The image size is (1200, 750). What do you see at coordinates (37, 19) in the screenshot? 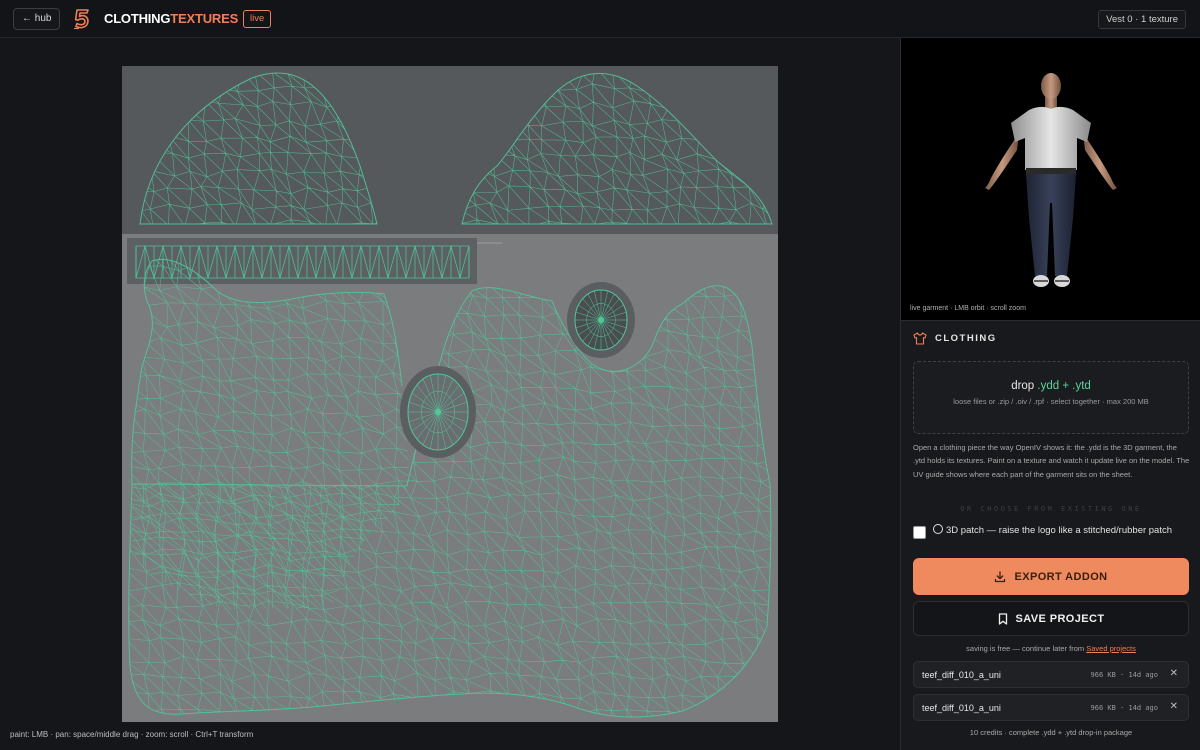
I see `hub-button: ← hub` at bounding box center [37, 19].